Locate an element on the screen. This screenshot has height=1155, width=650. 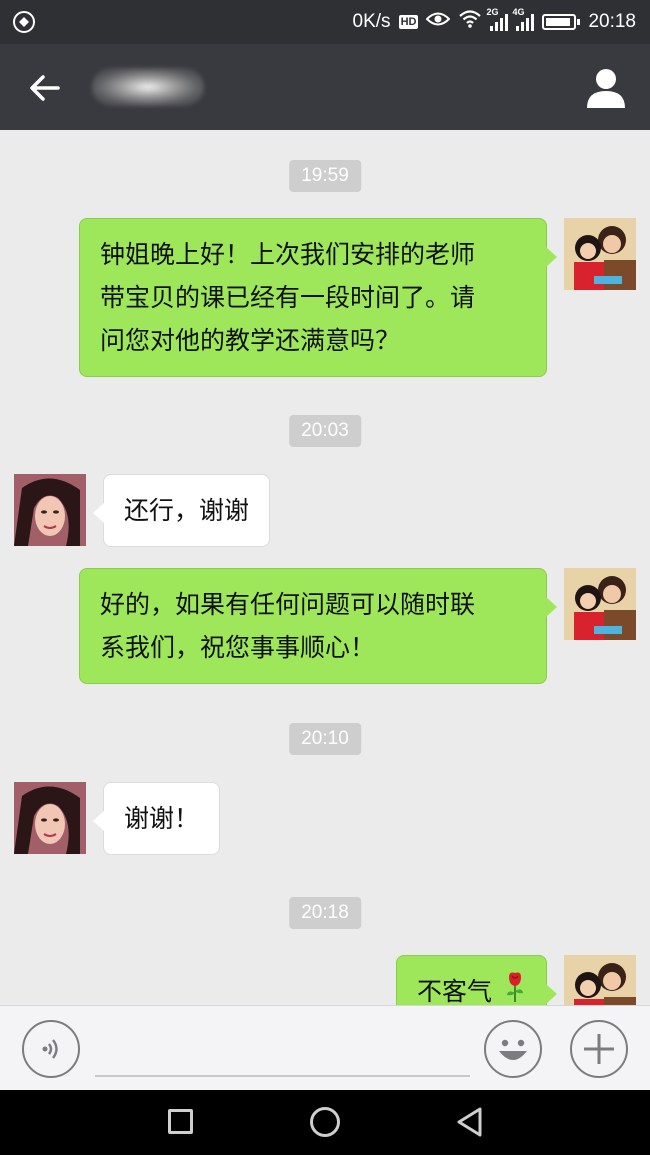
recent-apps-icon is located at coordinates (180, 1121).